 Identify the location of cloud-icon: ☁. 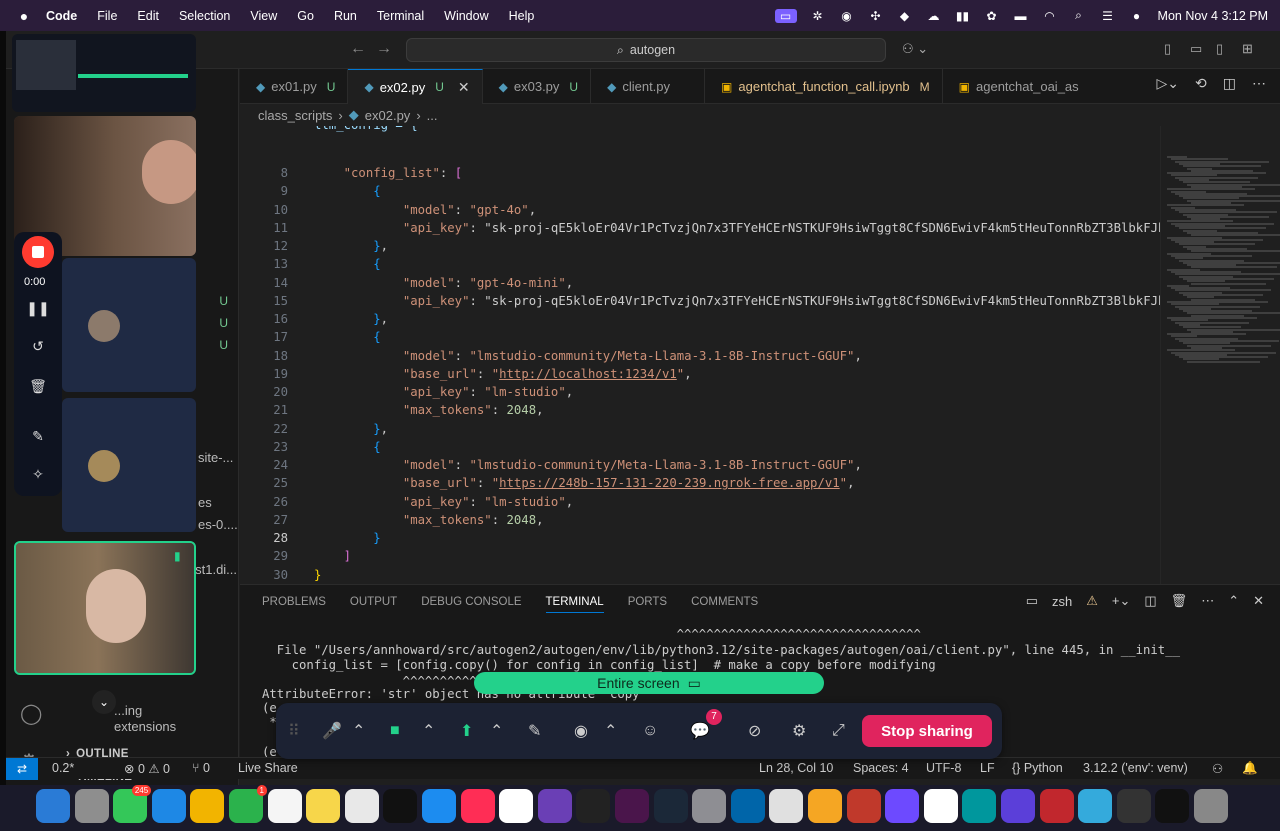
(934, 16).